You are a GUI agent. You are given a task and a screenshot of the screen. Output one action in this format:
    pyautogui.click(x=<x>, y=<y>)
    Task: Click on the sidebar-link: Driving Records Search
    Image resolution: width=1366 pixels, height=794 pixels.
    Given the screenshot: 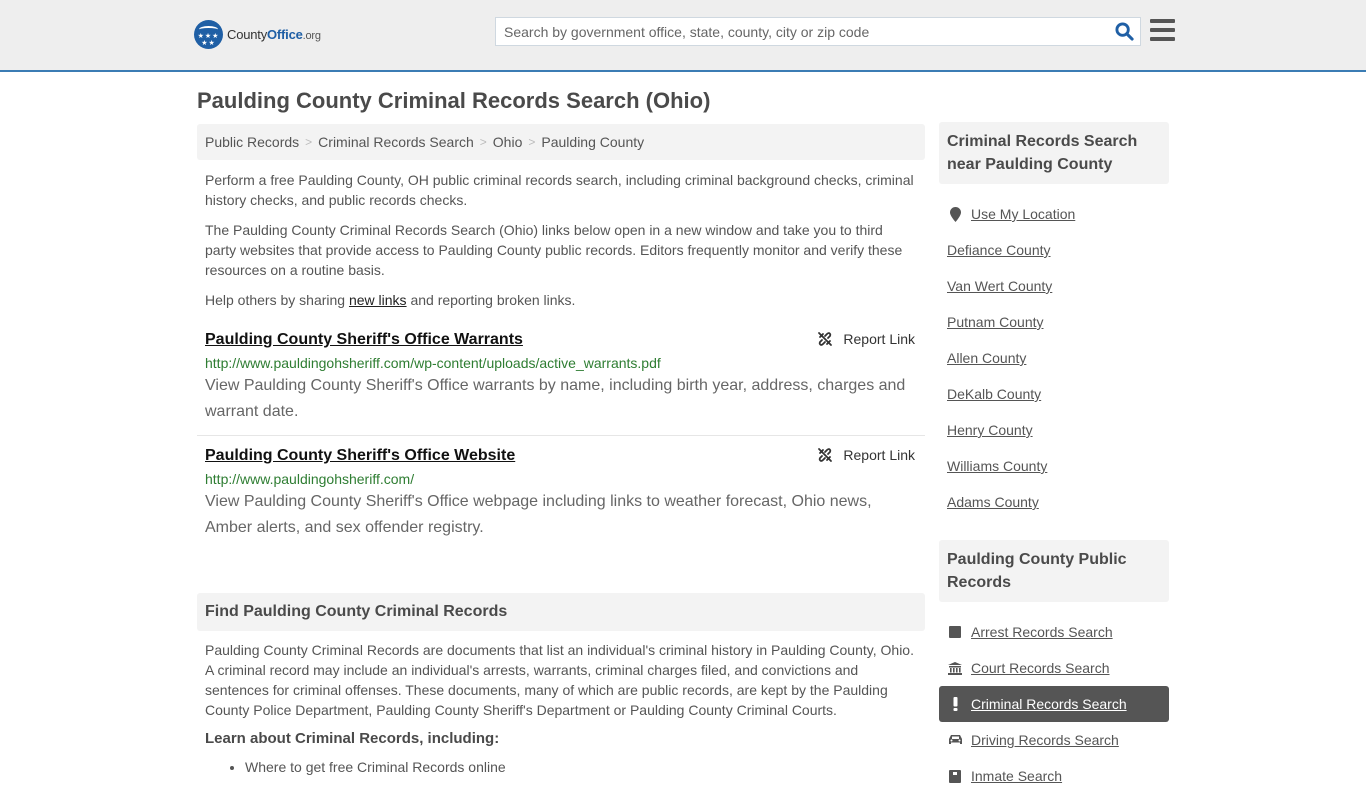 What is the action you would take?
    pyautogui.click(x=1045, y=740)
    